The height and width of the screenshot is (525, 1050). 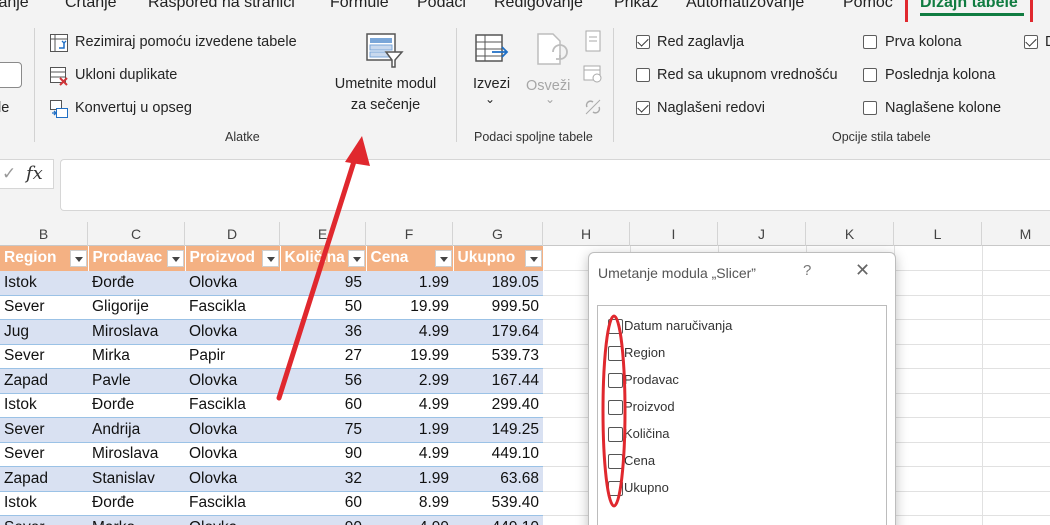 What do you see at coordinates (136, 479) in the screenshot?
I see `table-cell: Stanislav` at bounding box center [136, 479].